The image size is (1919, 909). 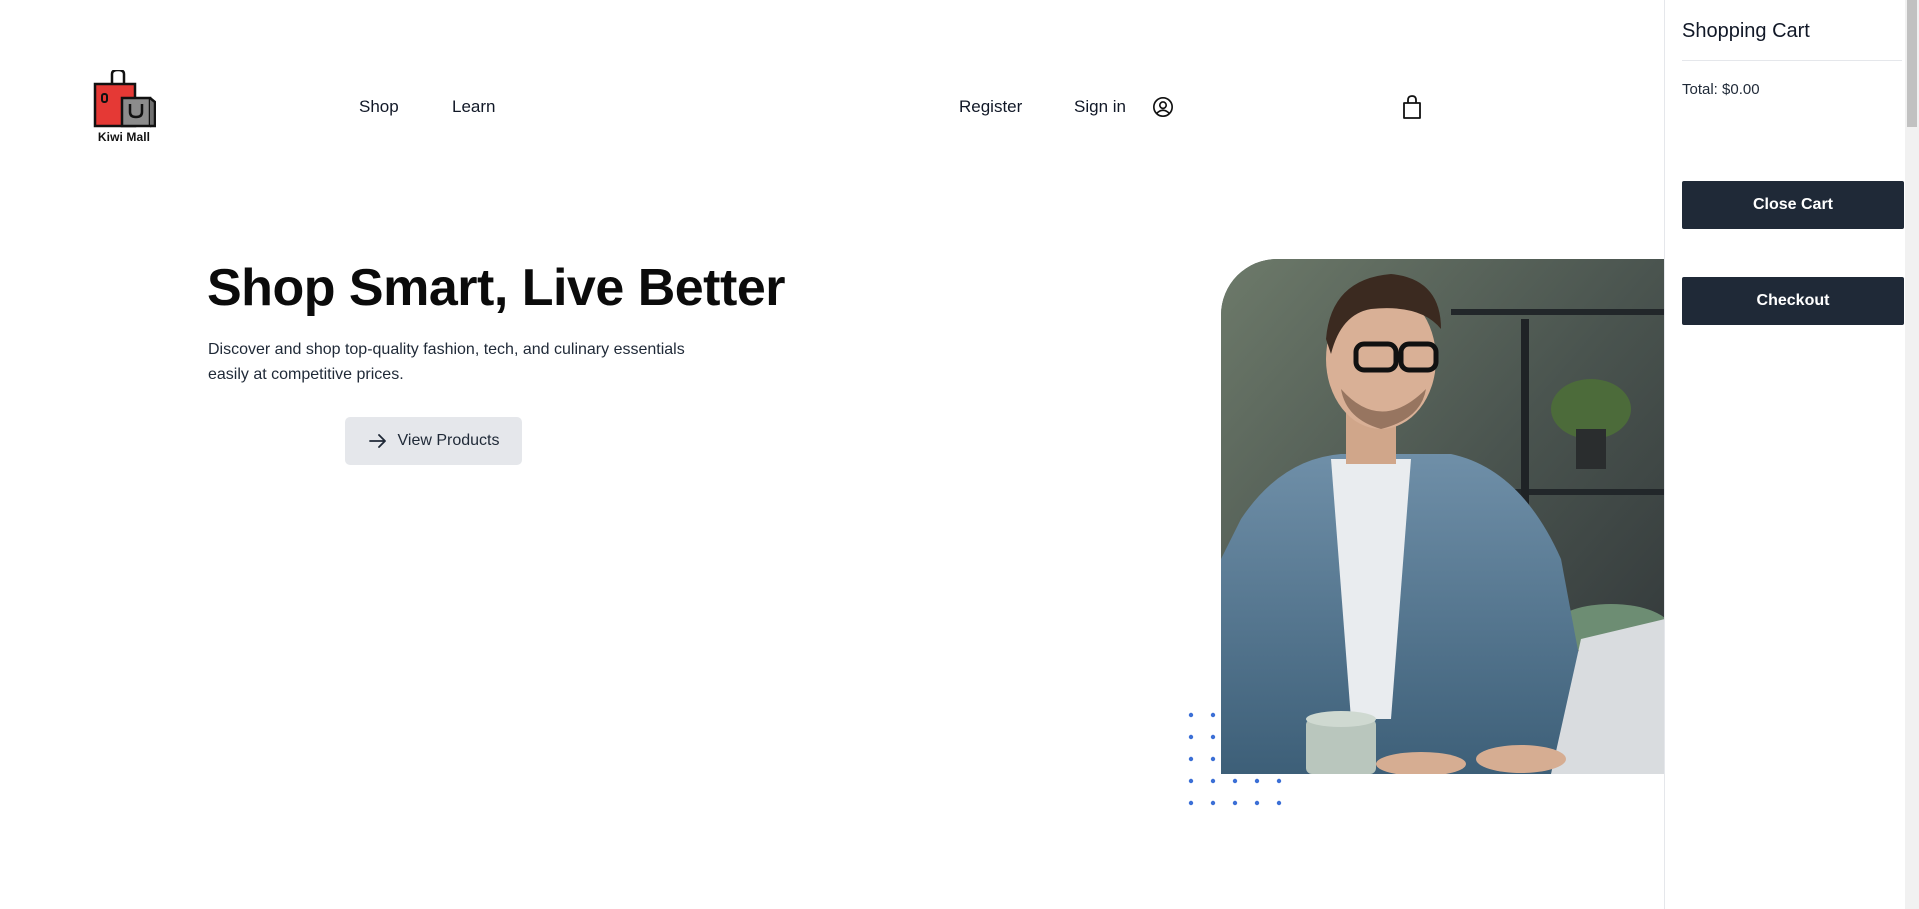 I want to click on cart-total: Total: $0.00, so click(x=1721, y=89).